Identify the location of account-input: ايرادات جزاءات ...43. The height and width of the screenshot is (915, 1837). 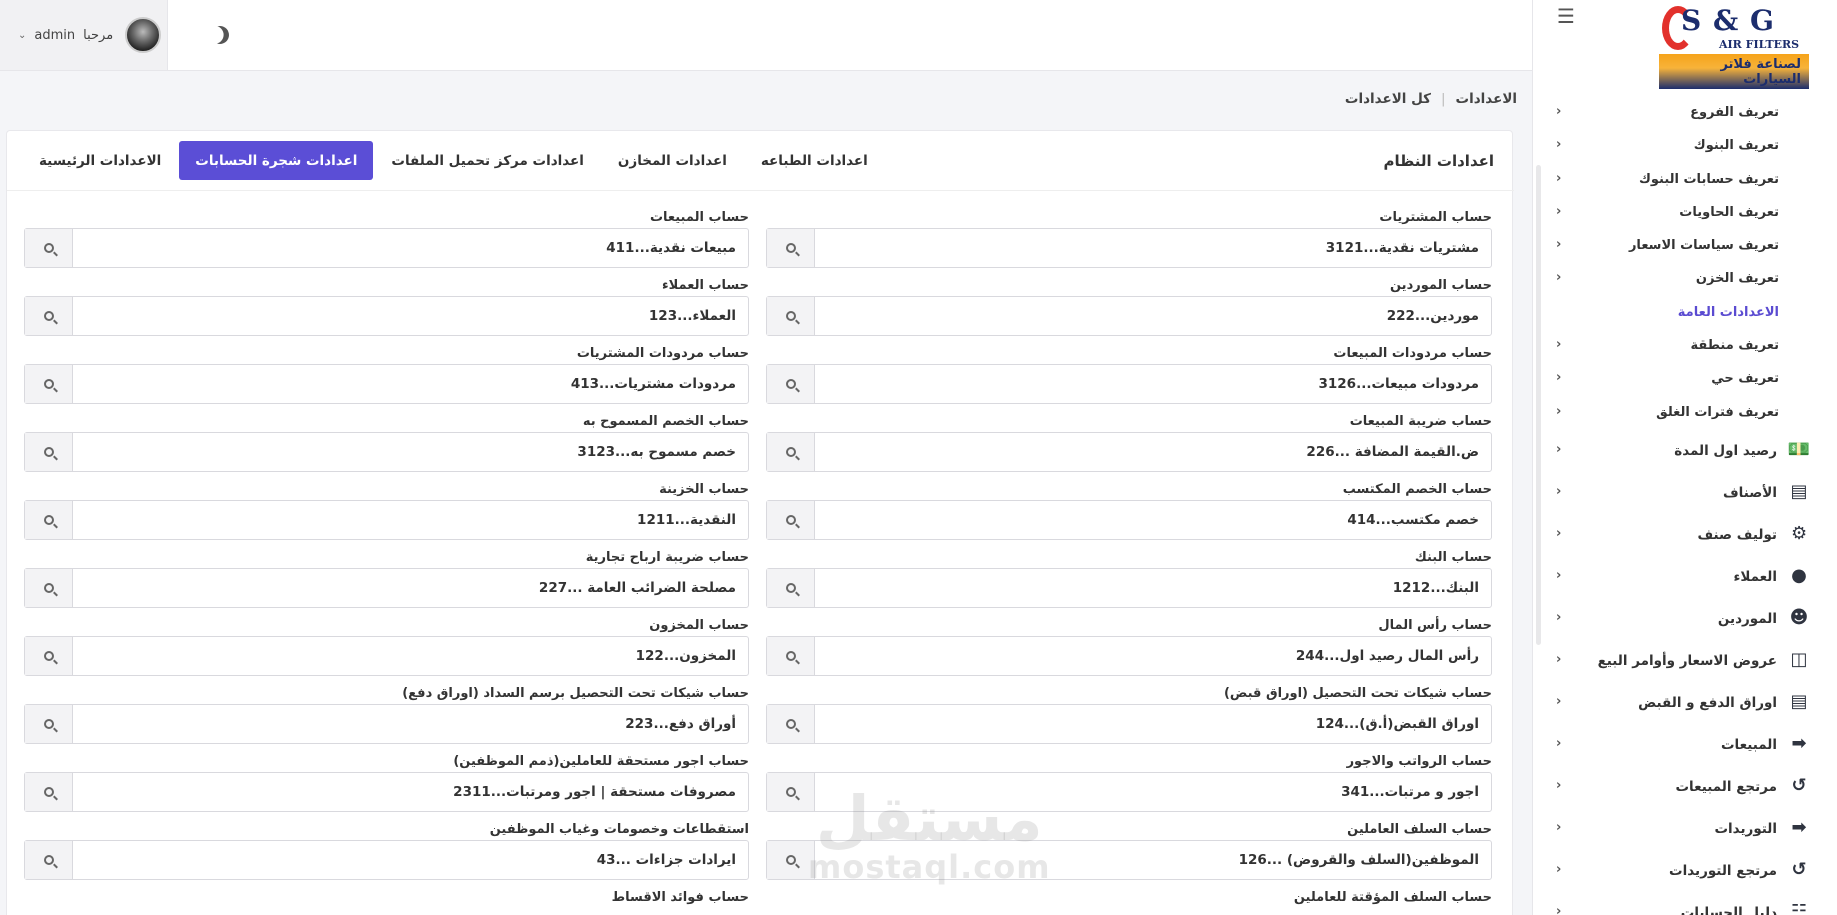
(410, 860).